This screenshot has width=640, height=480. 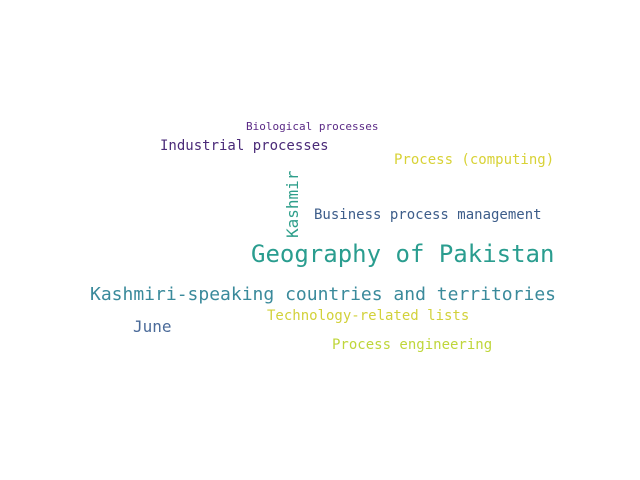 What do you see at coordinates (412, 345) in the screenshot?
I see `word-process-engineering: Process engineering` at bounding box center [412, 345].